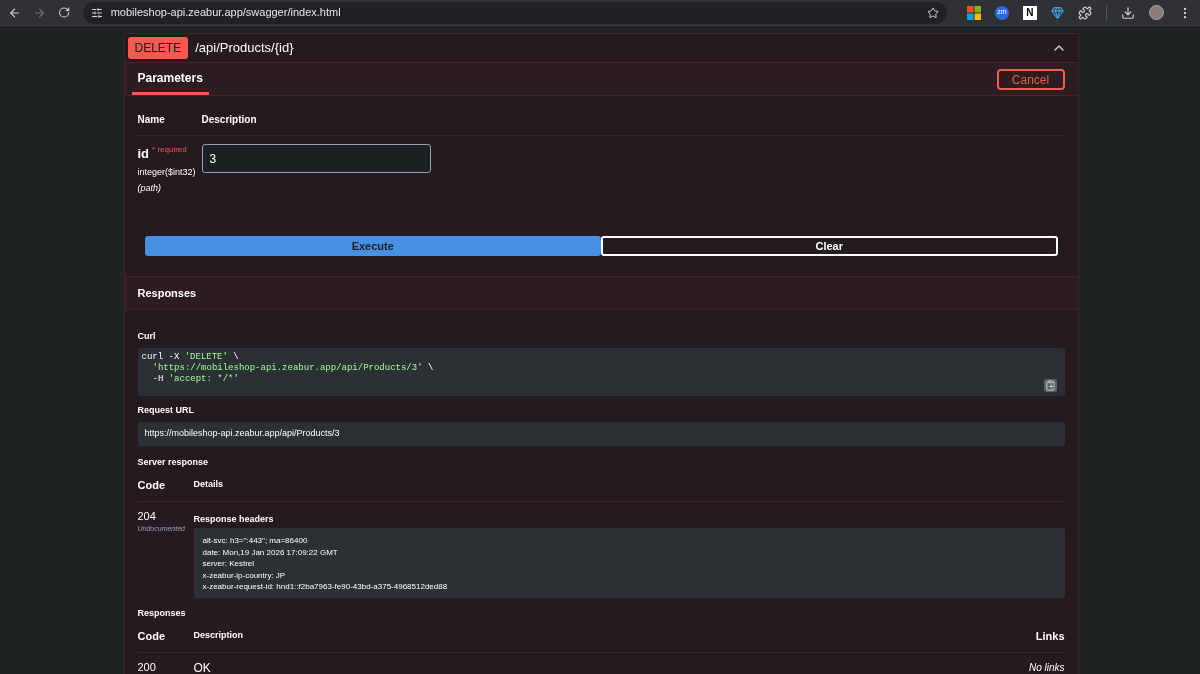  I want to click on method-badge: DELETE, so click(158, 48).